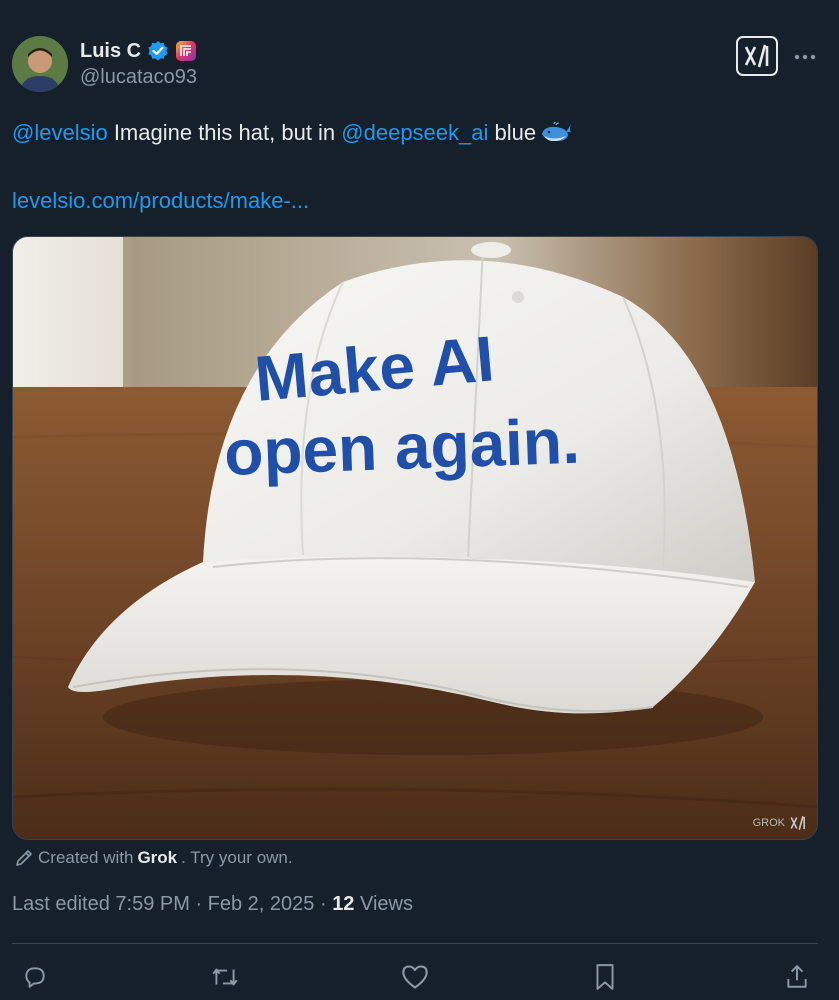 This screenshot has height=1000, width=839. I want to click on avatar, so click(40, 64).